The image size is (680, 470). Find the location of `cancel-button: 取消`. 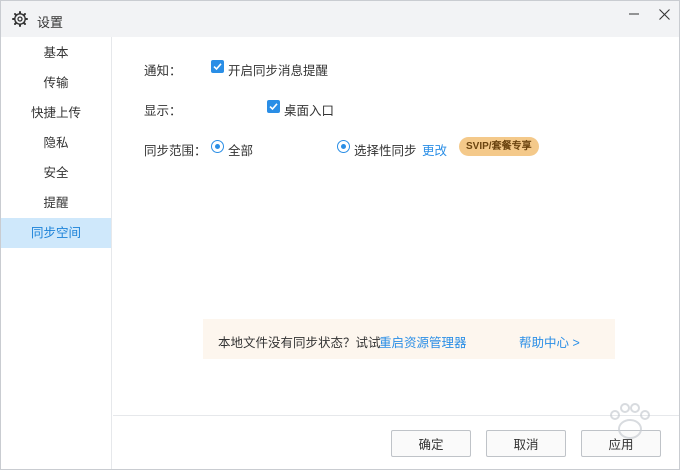

cancel-button: 取消 is located at coordinates (526, 443).